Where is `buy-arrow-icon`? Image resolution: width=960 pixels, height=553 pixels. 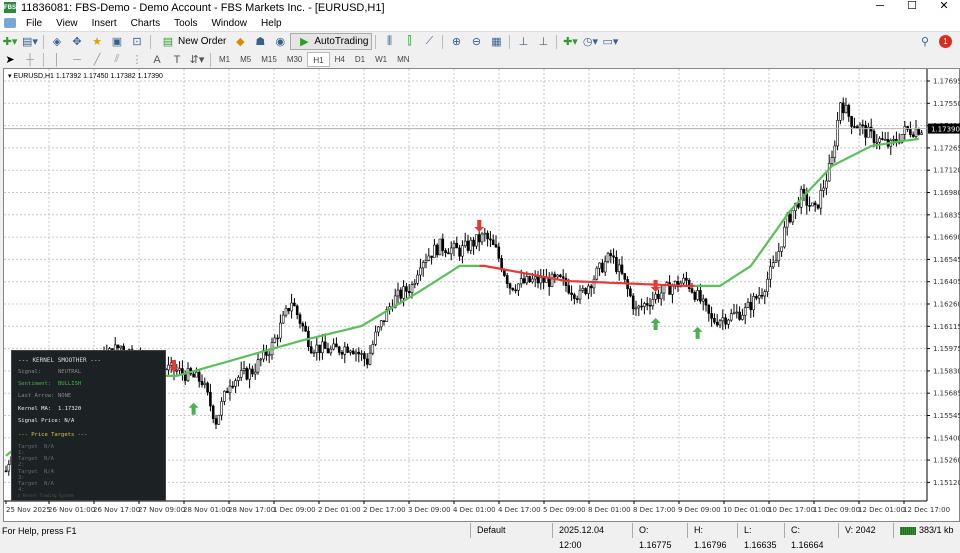 buy-arrow-icon is located at coordinates (655, 323).